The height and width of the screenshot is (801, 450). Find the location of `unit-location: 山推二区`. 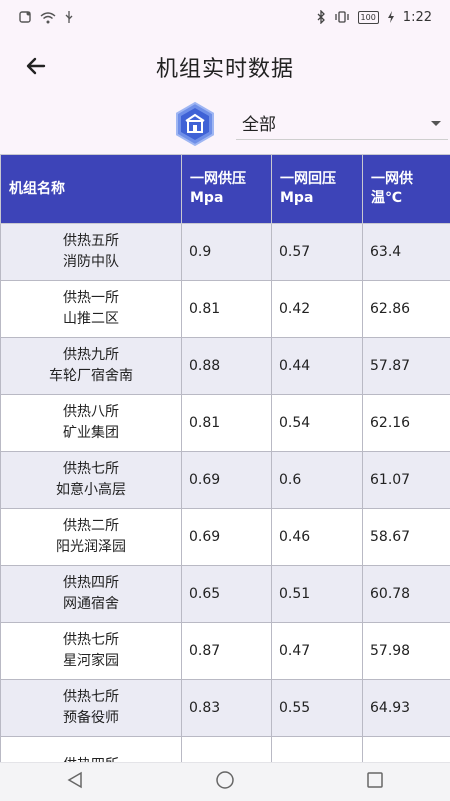

unit-location: 山推二区 is located at coordinates (91, 319).